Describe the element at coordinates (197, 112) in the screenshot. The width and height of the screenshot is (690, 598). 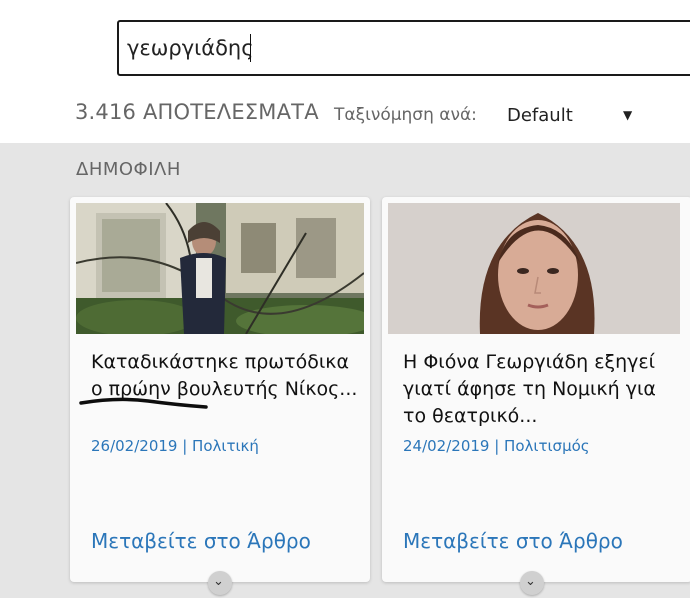
I see `results-count: 3.416 ΑΠΟΤΕΛΕΣΜΑΤΑ` at that location.